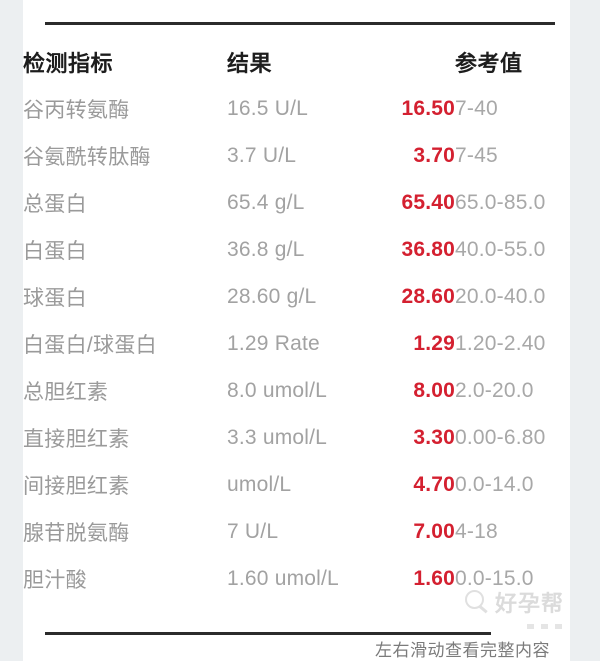 The height and width of the screenshot is (661, 600). Describe the element at coordinates (434, 578) in the screenshot. I see `test-value-cell: 1.60` at that location.